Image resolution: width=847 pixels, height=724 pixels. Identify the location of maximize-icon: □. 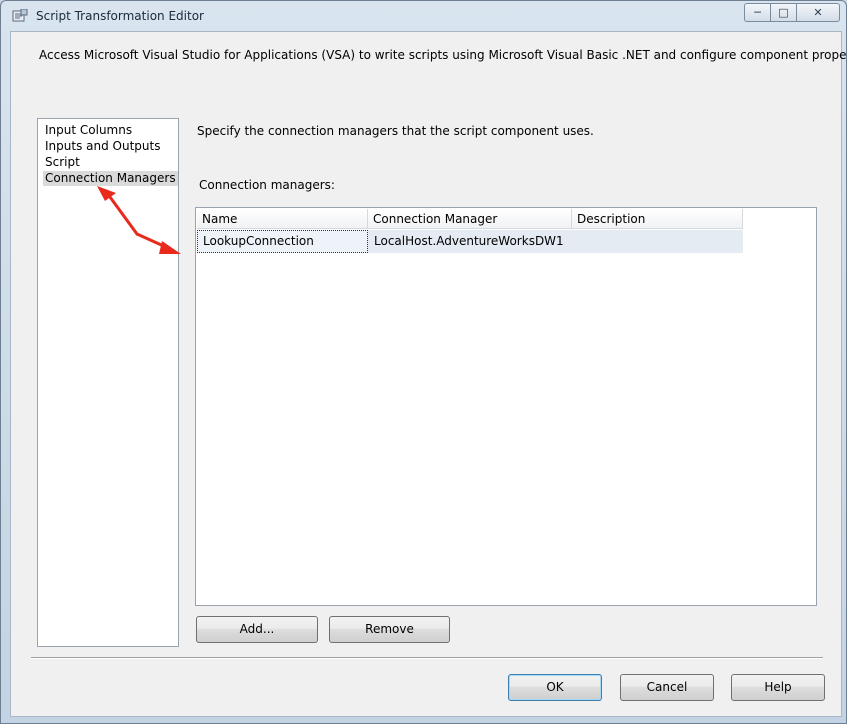
(783, 12).